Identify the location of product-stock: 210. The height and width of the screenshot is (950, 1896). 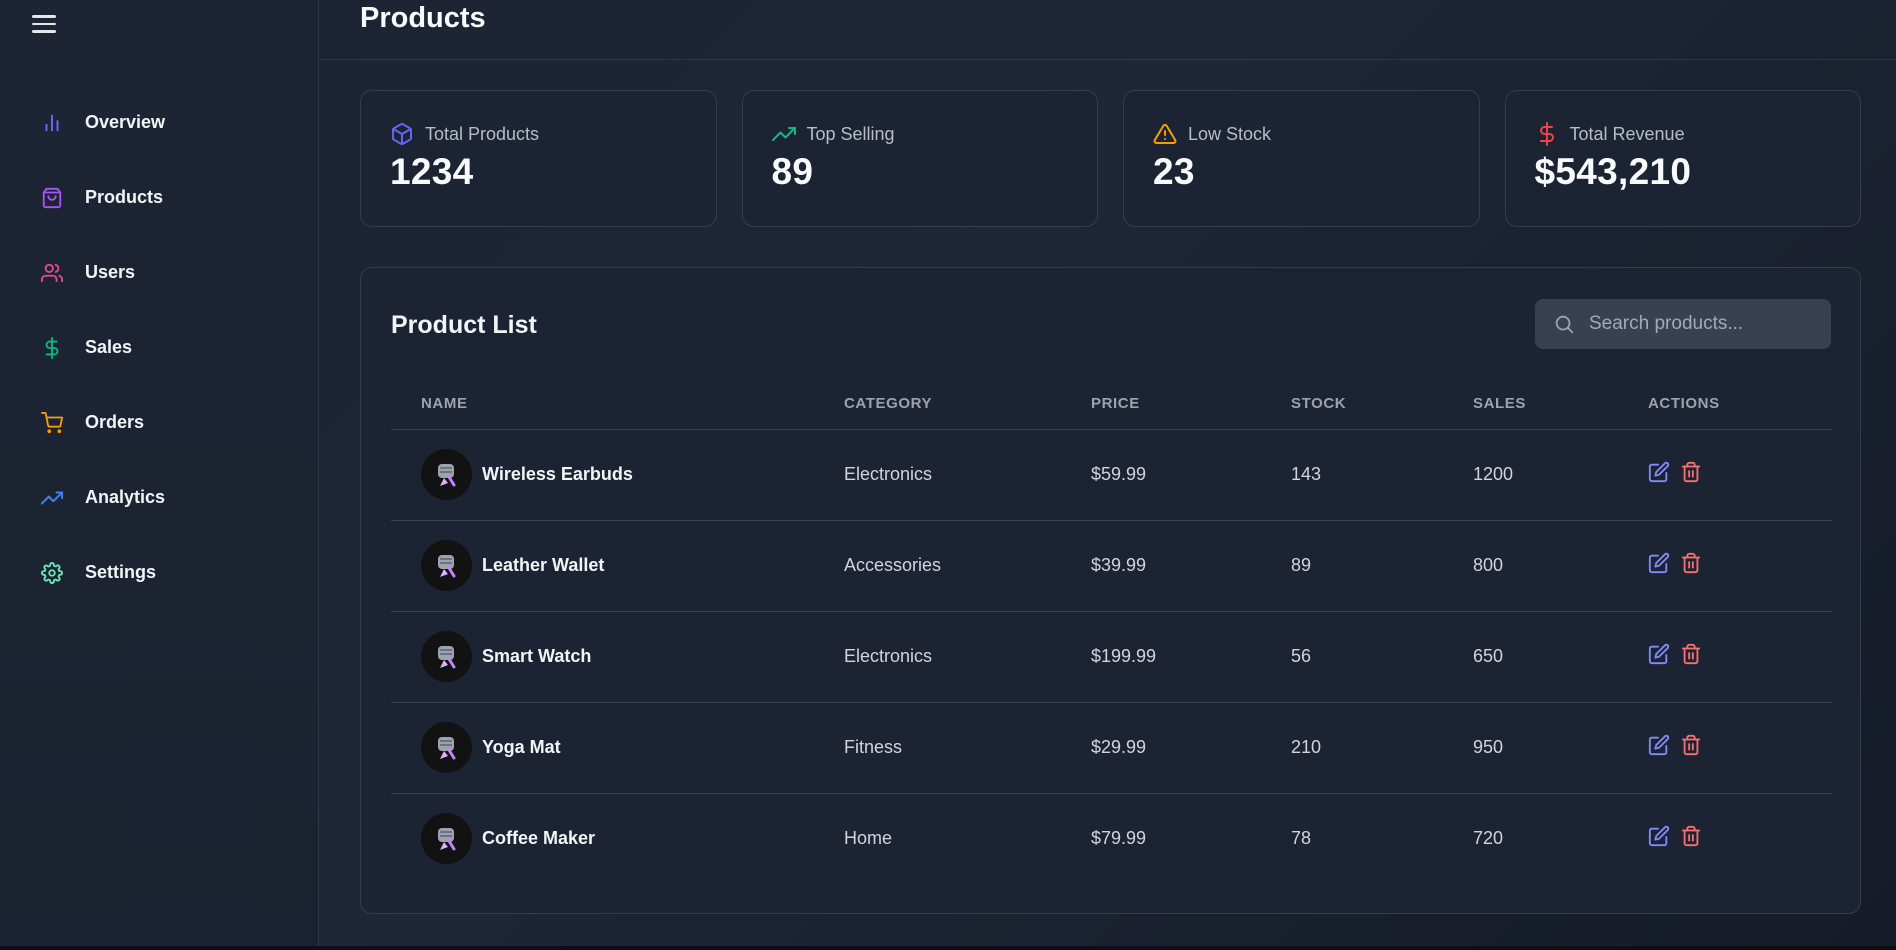
(1352, 748).